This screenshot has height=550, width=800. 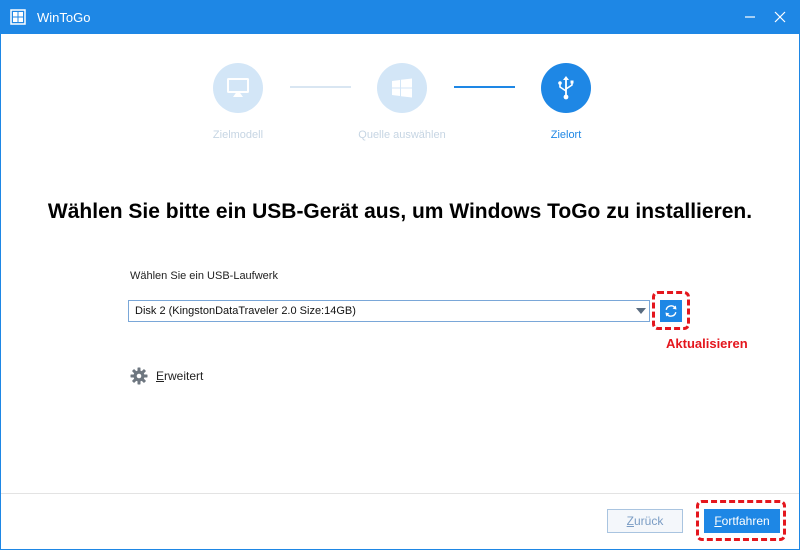 What do you see at coordinates (707, 343) in the screenshot?
I see `refresh-callout-label: Aktualisieren` at bounding box center [707, 343].